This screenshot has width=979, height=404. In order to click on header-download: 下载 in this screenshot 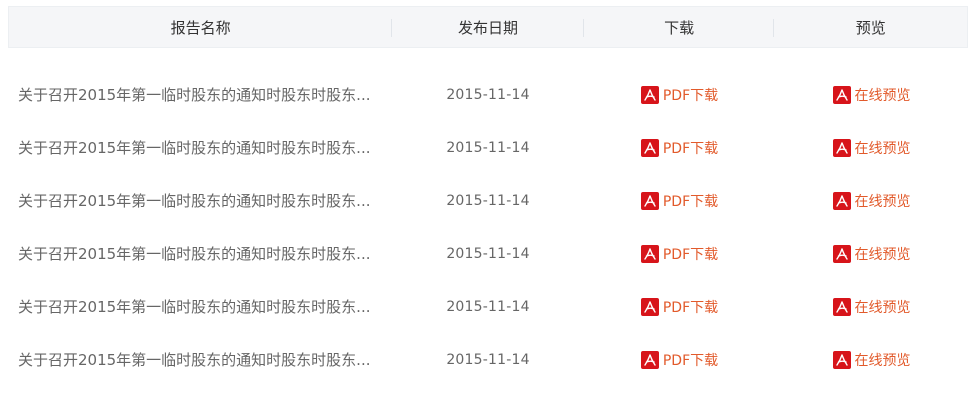, I will do `click(679, 27)`.